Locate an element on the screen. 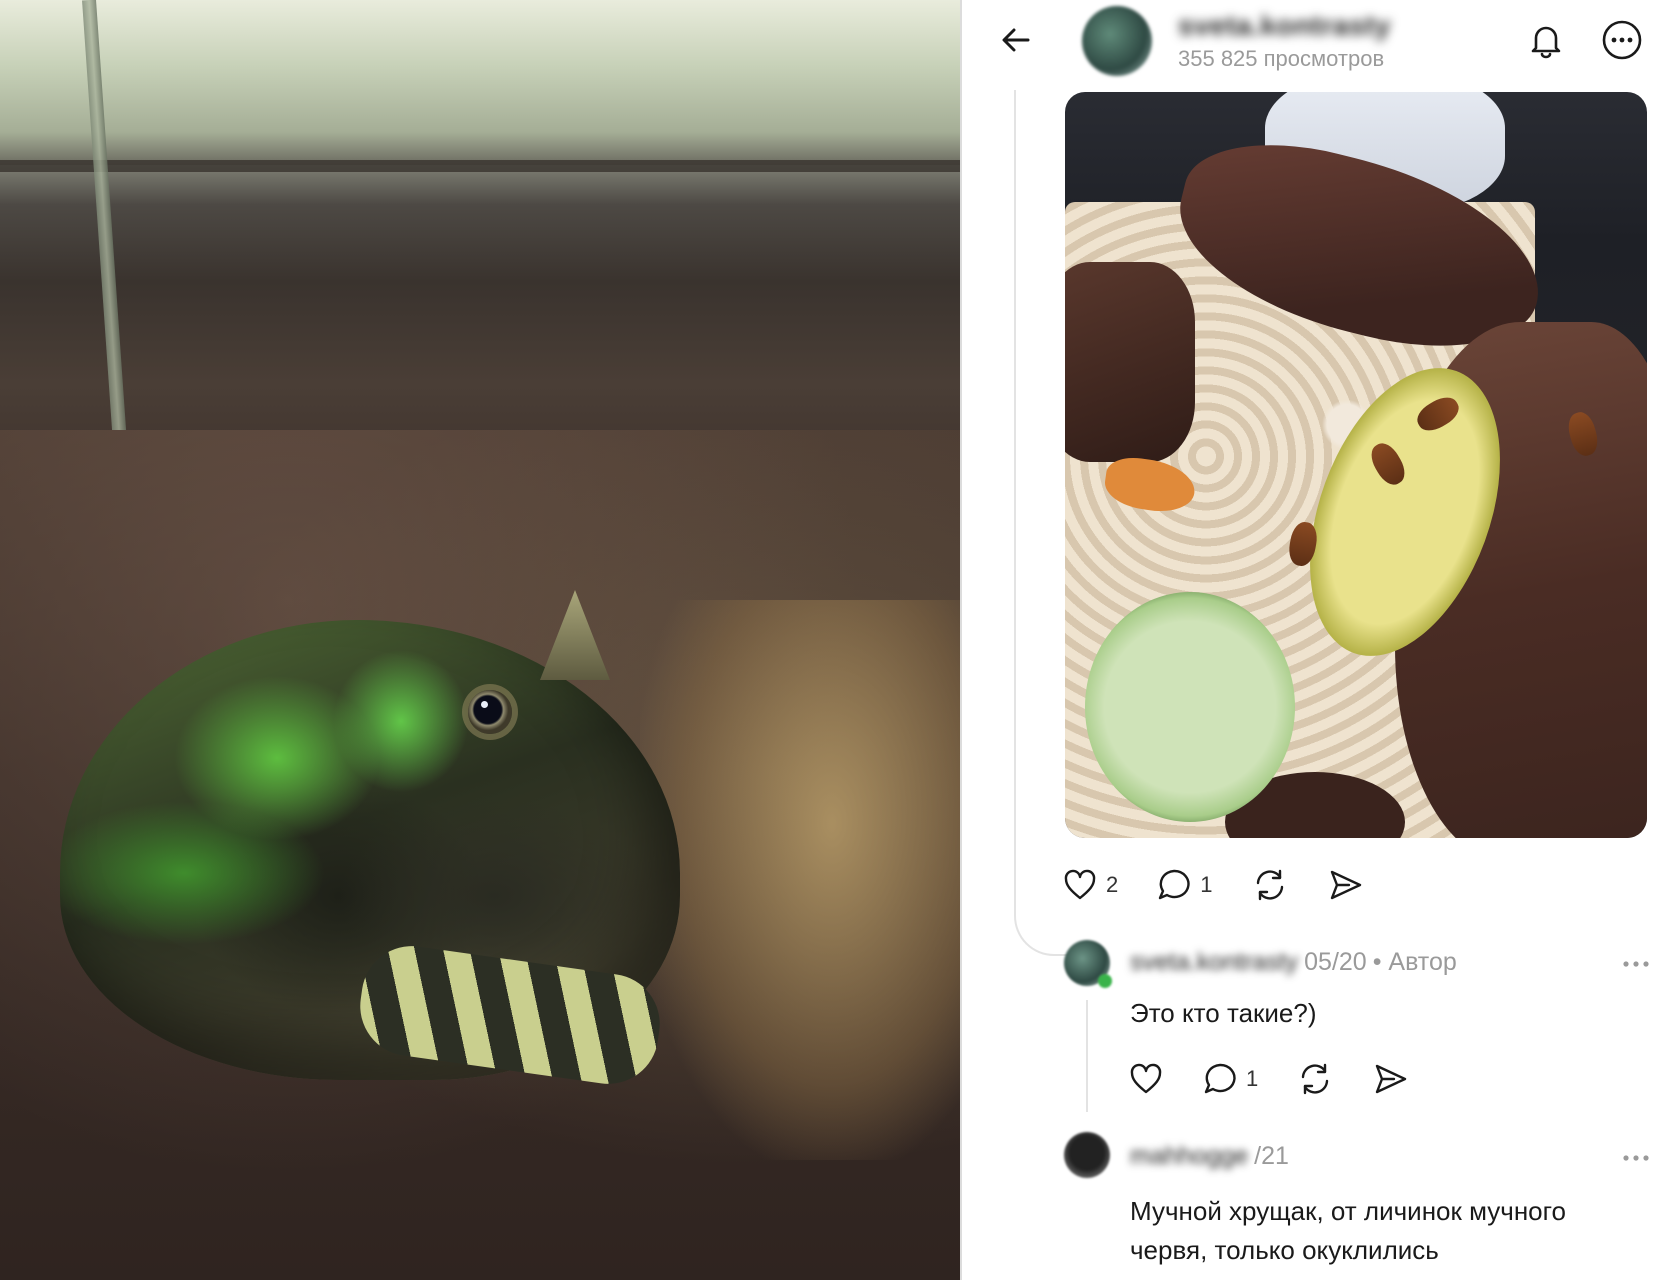  online-badge is located at coordinates (1105, 981).